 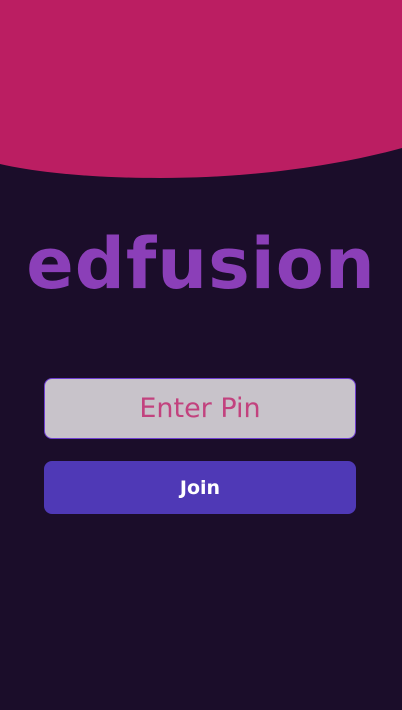 I want to click on app-logo-text: edfusion, so click(x=201, y=264).